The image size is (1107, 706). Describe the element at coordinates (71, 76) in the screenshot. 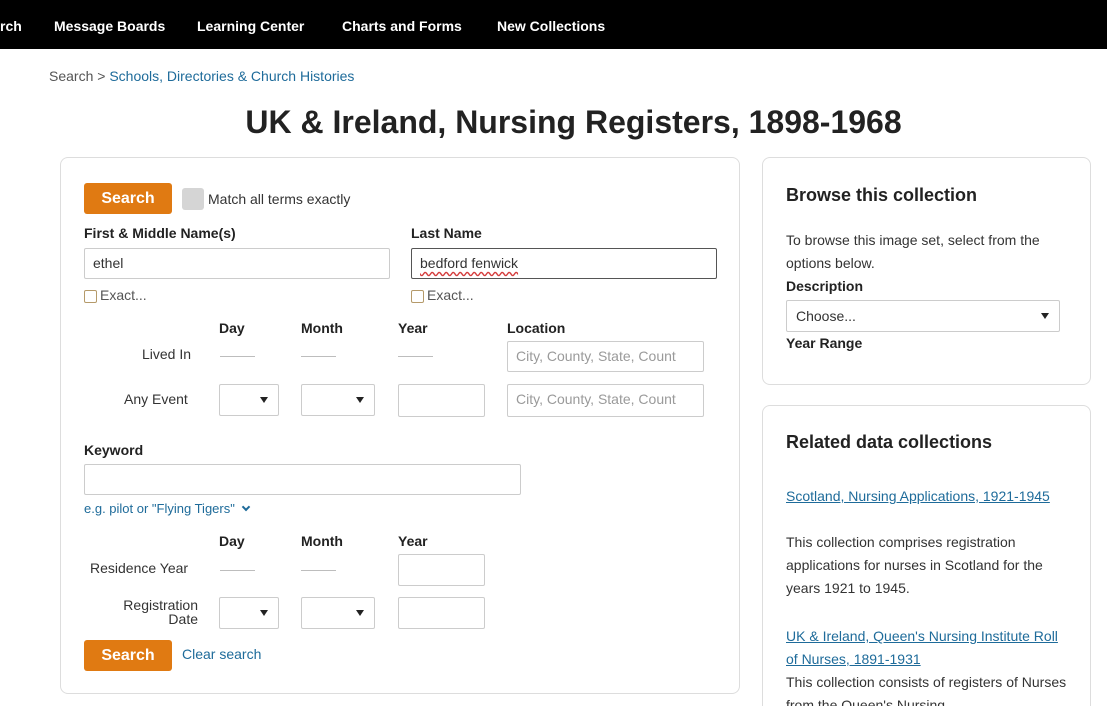

I see `breadcrumb-root: Search` at that location.